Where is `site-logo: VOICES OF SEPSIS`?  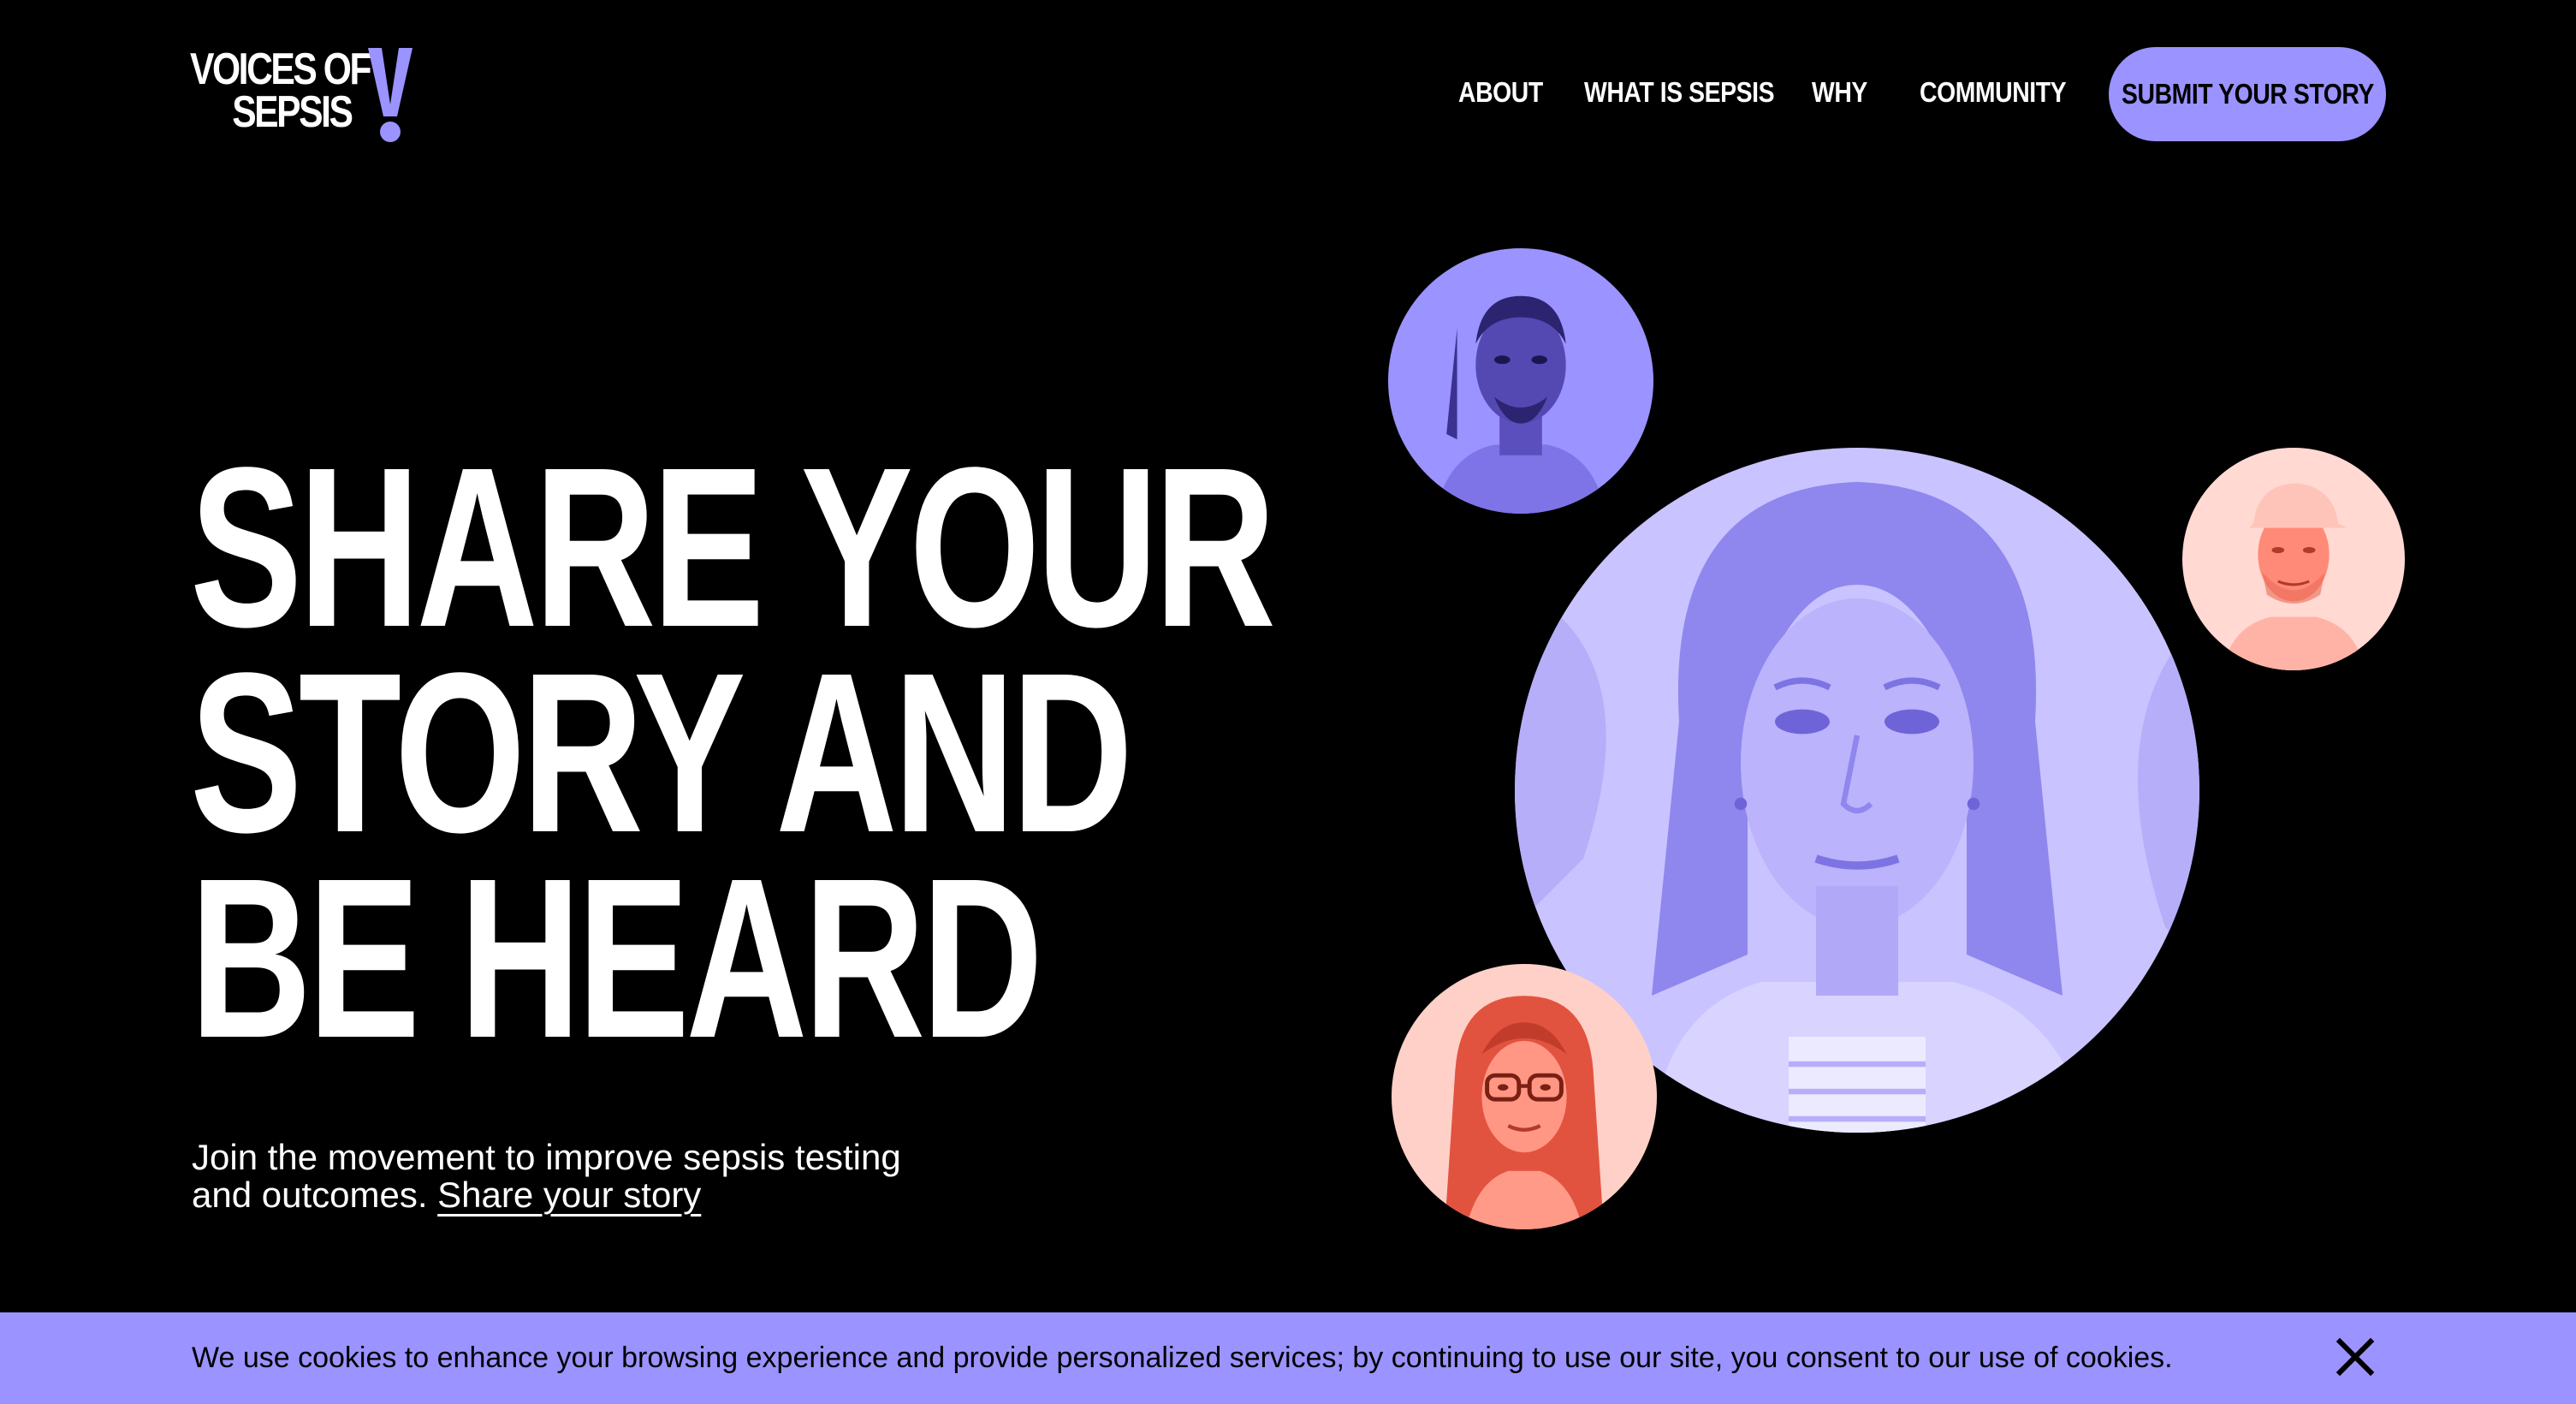
site-logo: VOICES OF SEPSIS is located at coordinates (301, 95).